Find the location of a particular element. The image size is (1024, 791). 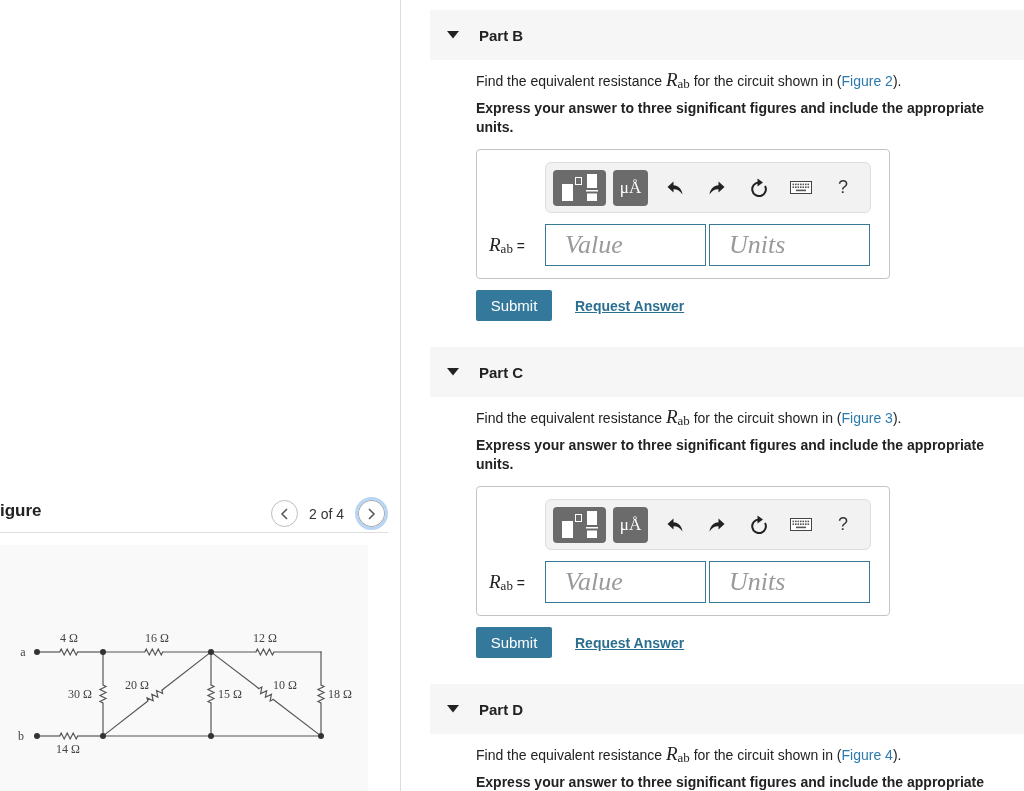

resistance-label: 12 Ω is located at coordinates (265, 638).